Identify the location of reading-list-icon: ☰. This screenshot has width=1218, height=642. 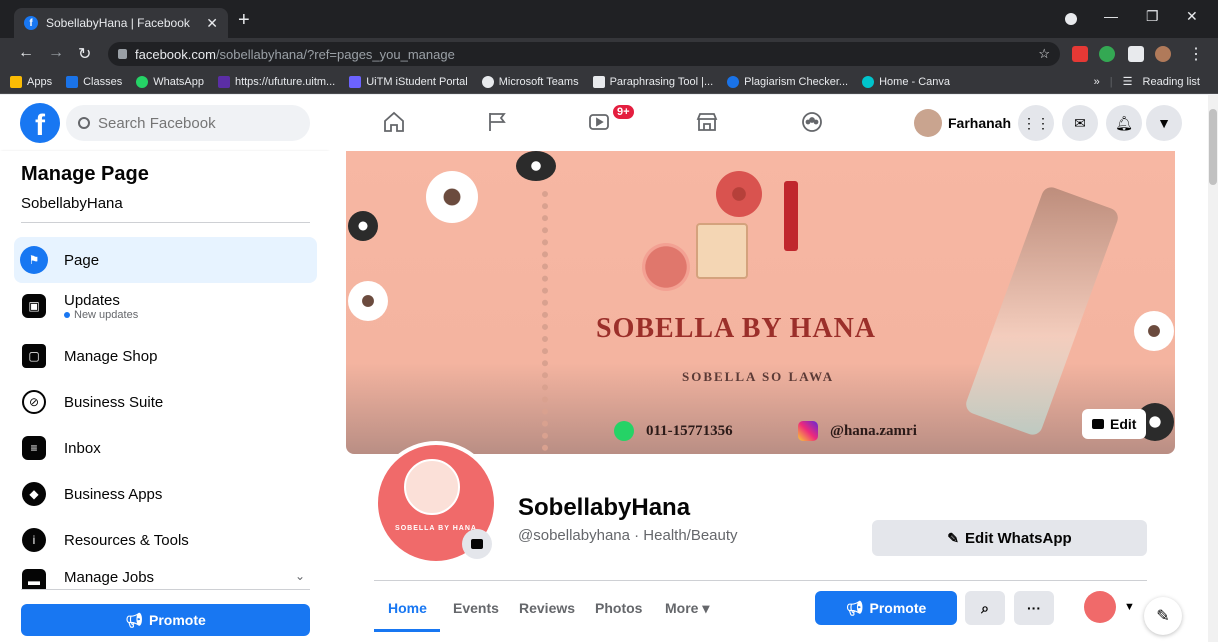
(1128, 81).